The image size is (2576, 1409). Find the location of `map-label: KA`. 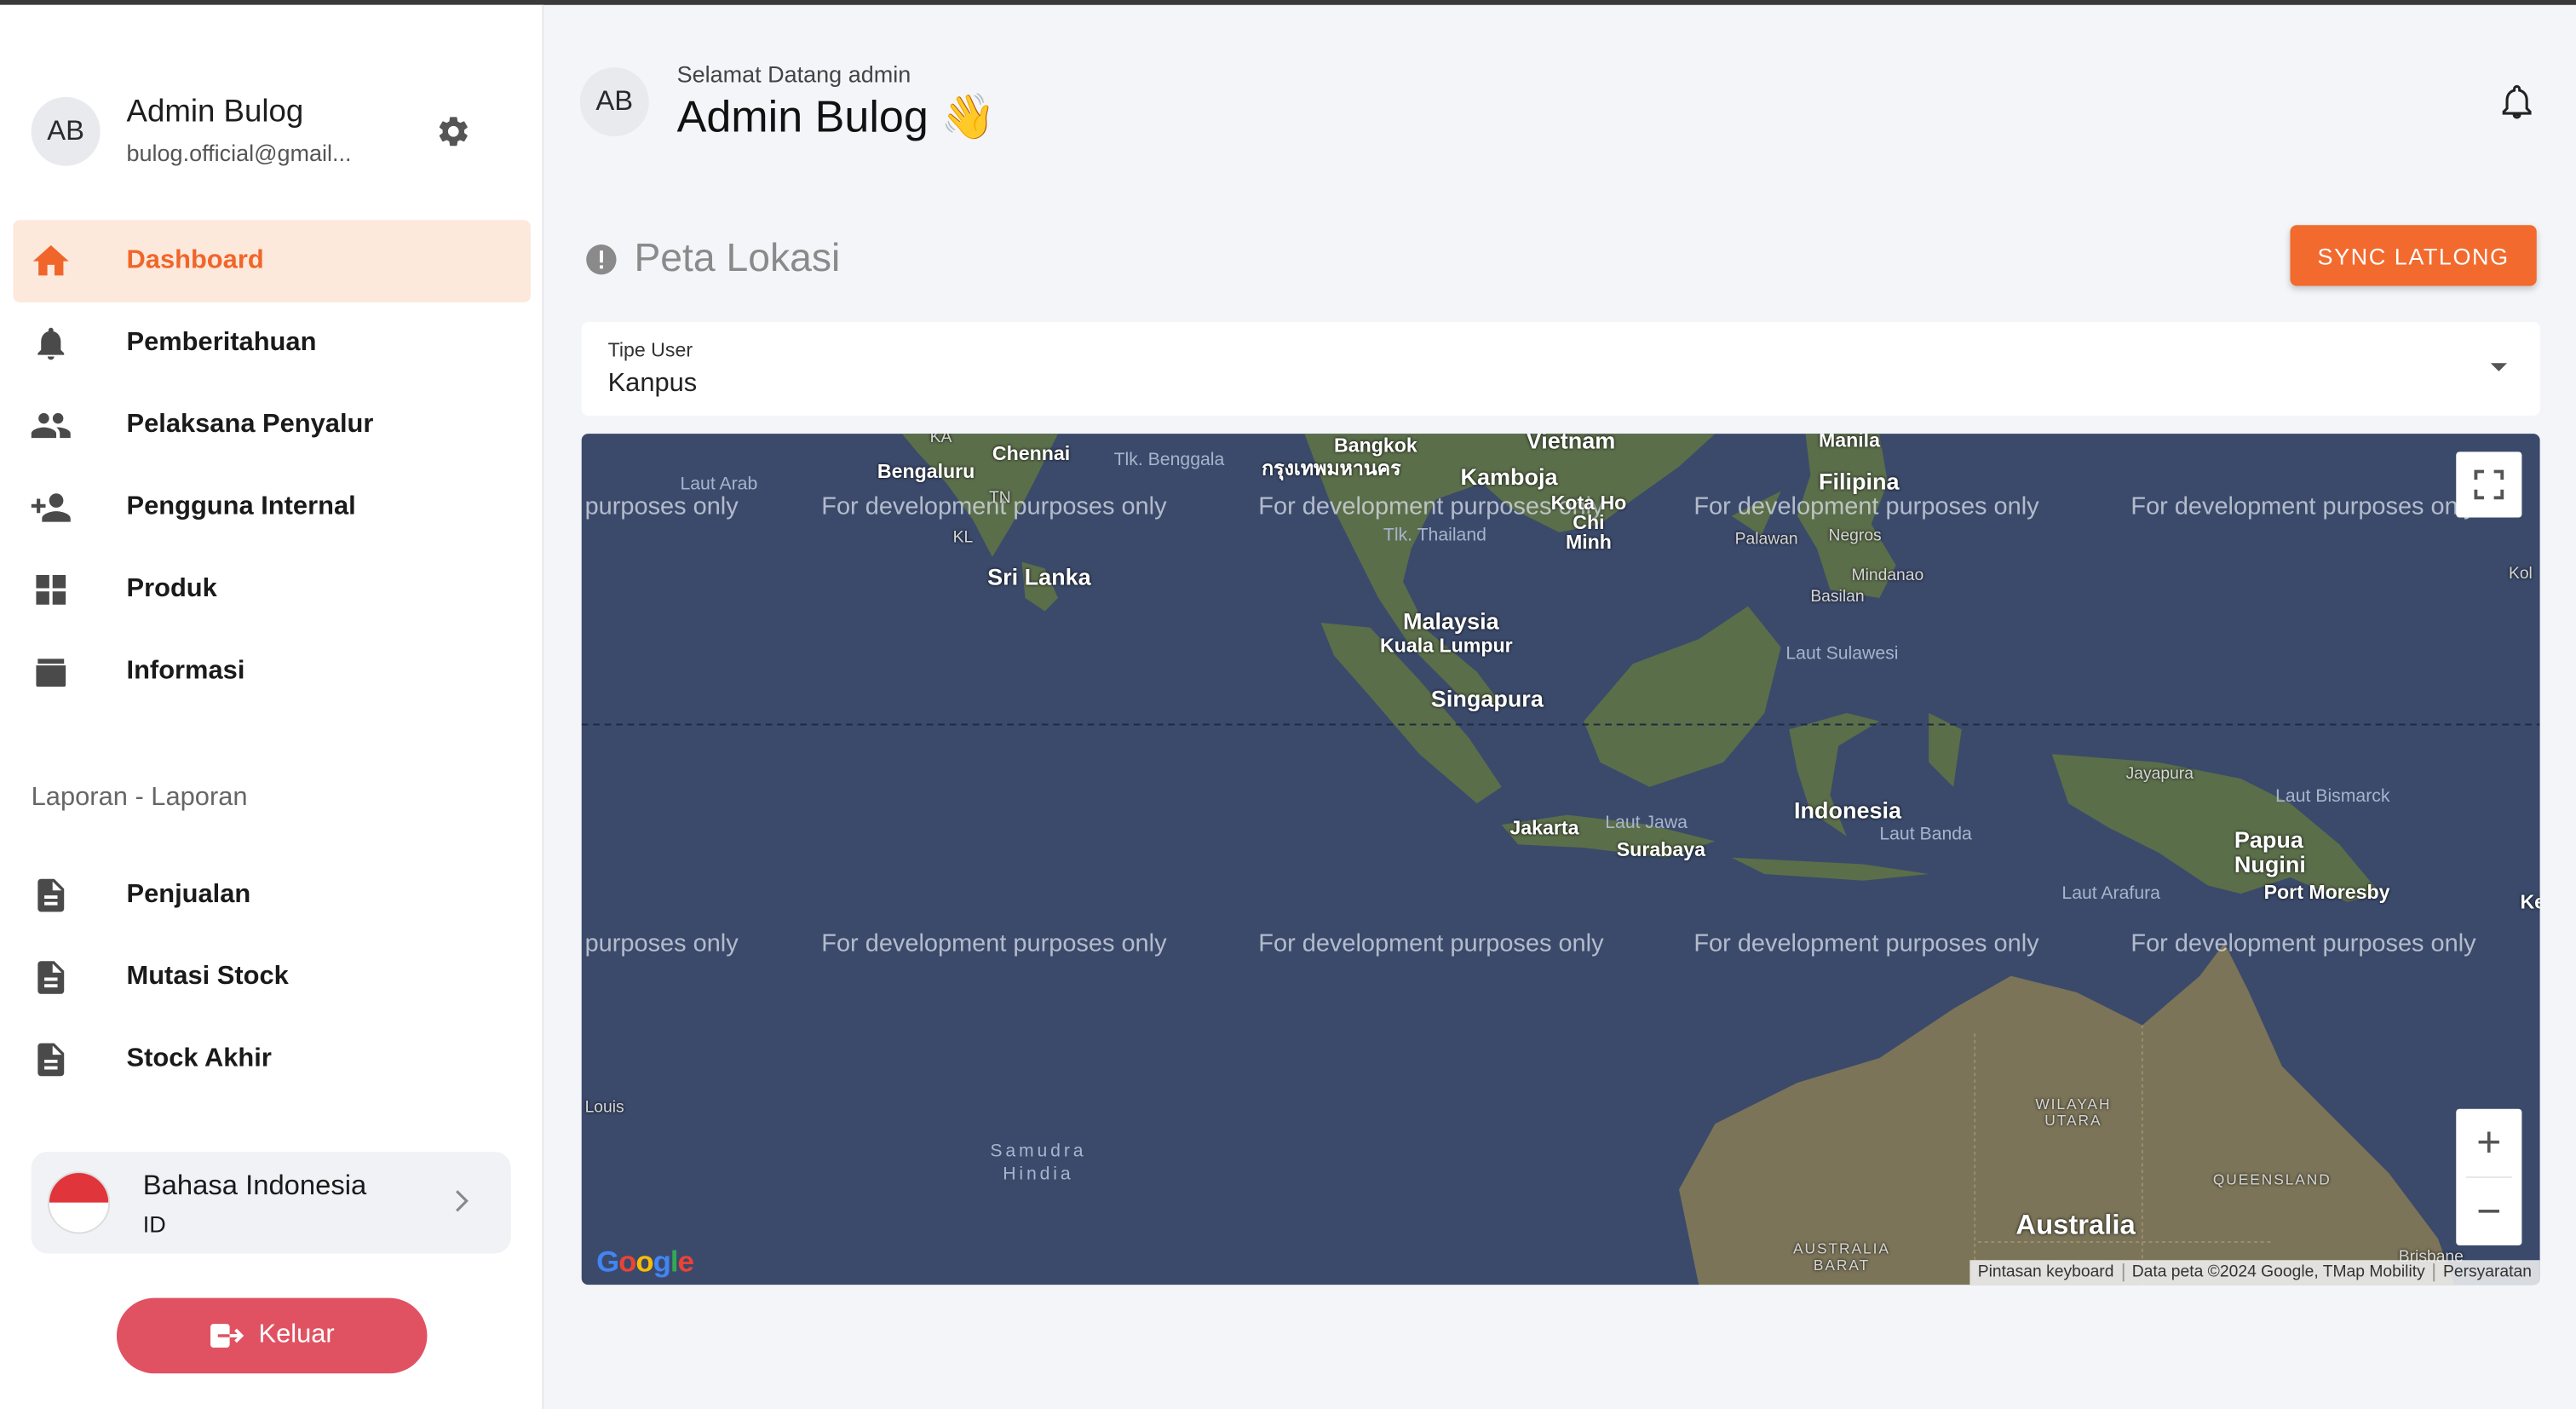

map-label: KA is located at coordinates (941, 440).